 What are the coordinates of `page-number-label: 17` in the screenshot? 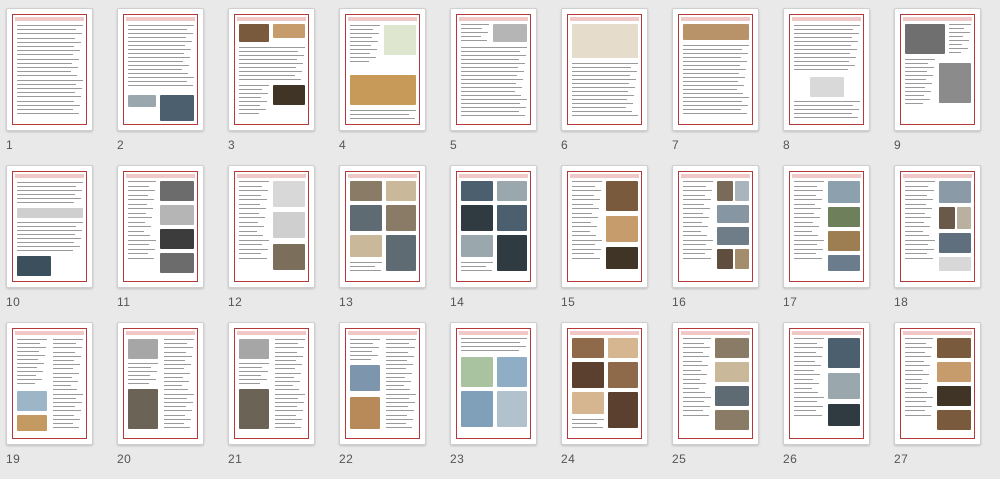 It's located at (790, 302).